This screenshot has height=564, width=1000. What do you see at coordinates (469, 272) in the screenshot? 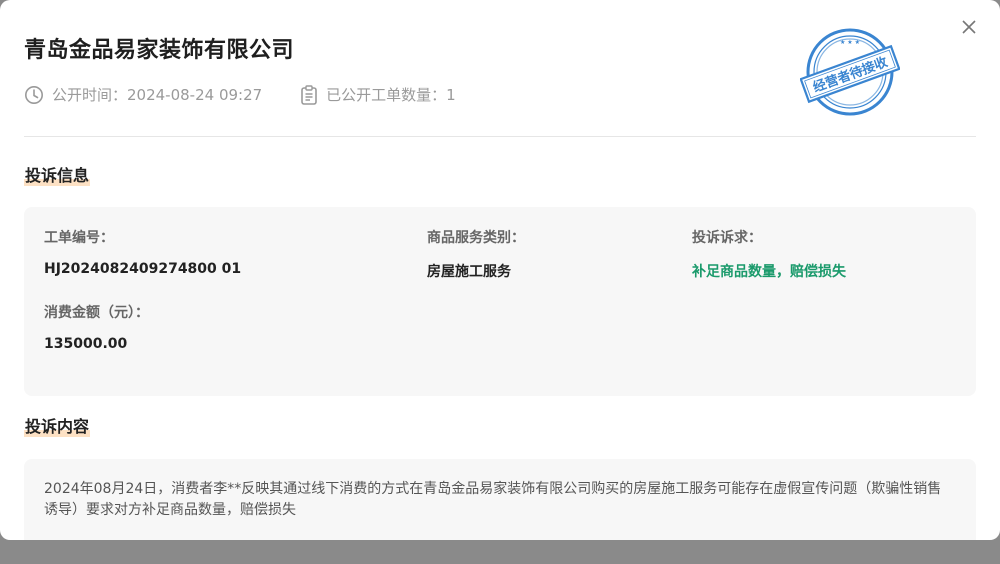
I see `category-value: 房屋施工服务` at bounding box center [469, 272].